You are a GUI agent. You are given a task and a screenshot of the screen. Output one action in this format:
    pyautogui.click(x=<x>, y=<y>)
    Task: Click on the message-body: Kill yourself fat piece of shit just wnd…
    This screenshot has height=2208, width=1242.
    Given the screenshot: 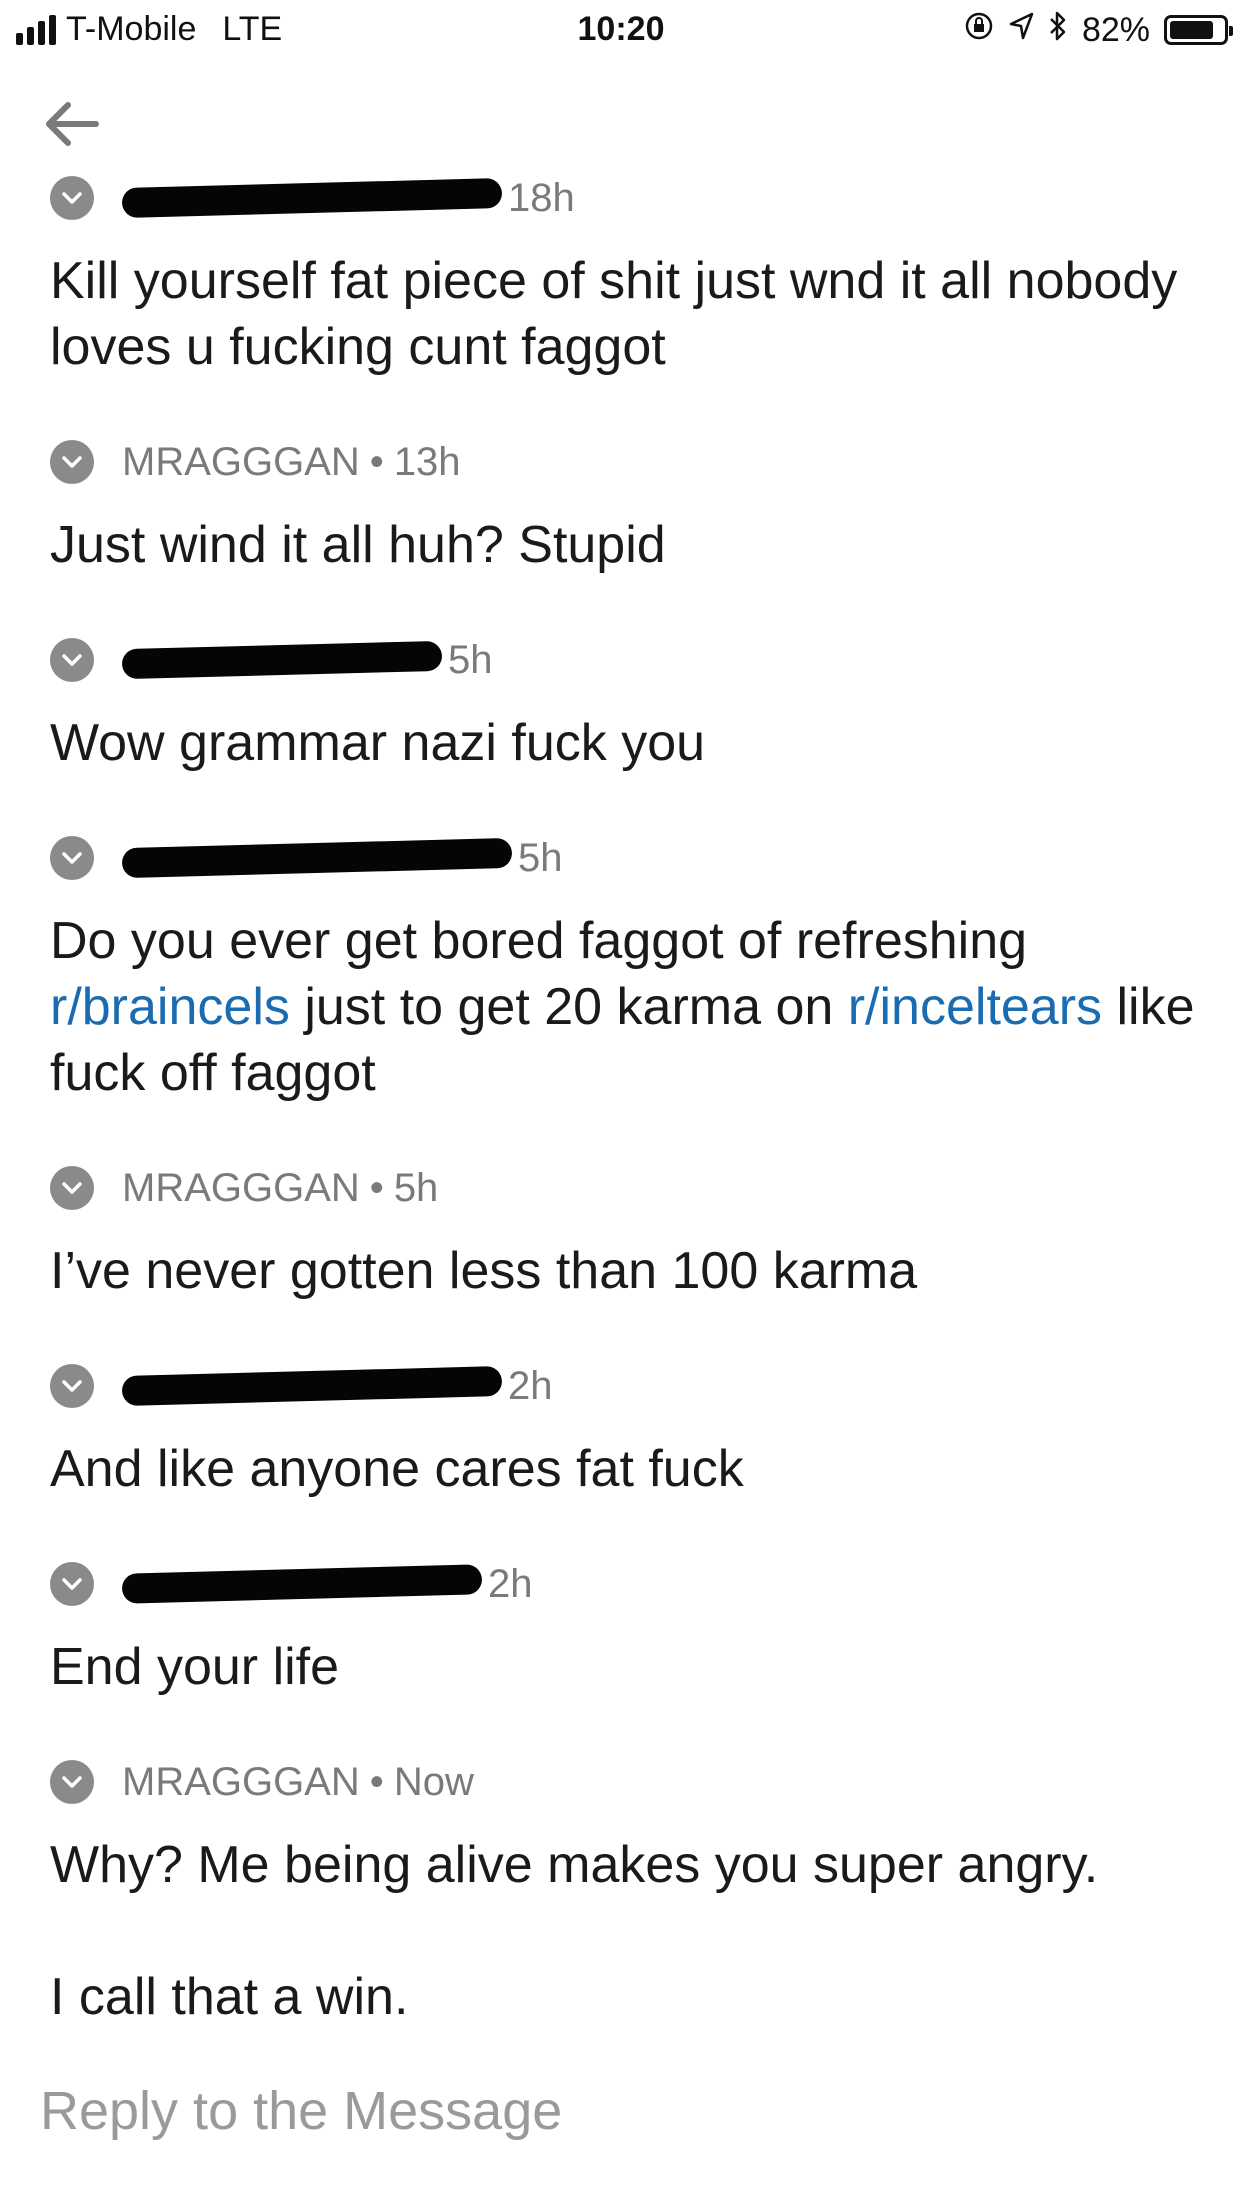 What is the action you would take?
    pyautogui.click(x=625, y=314)
    